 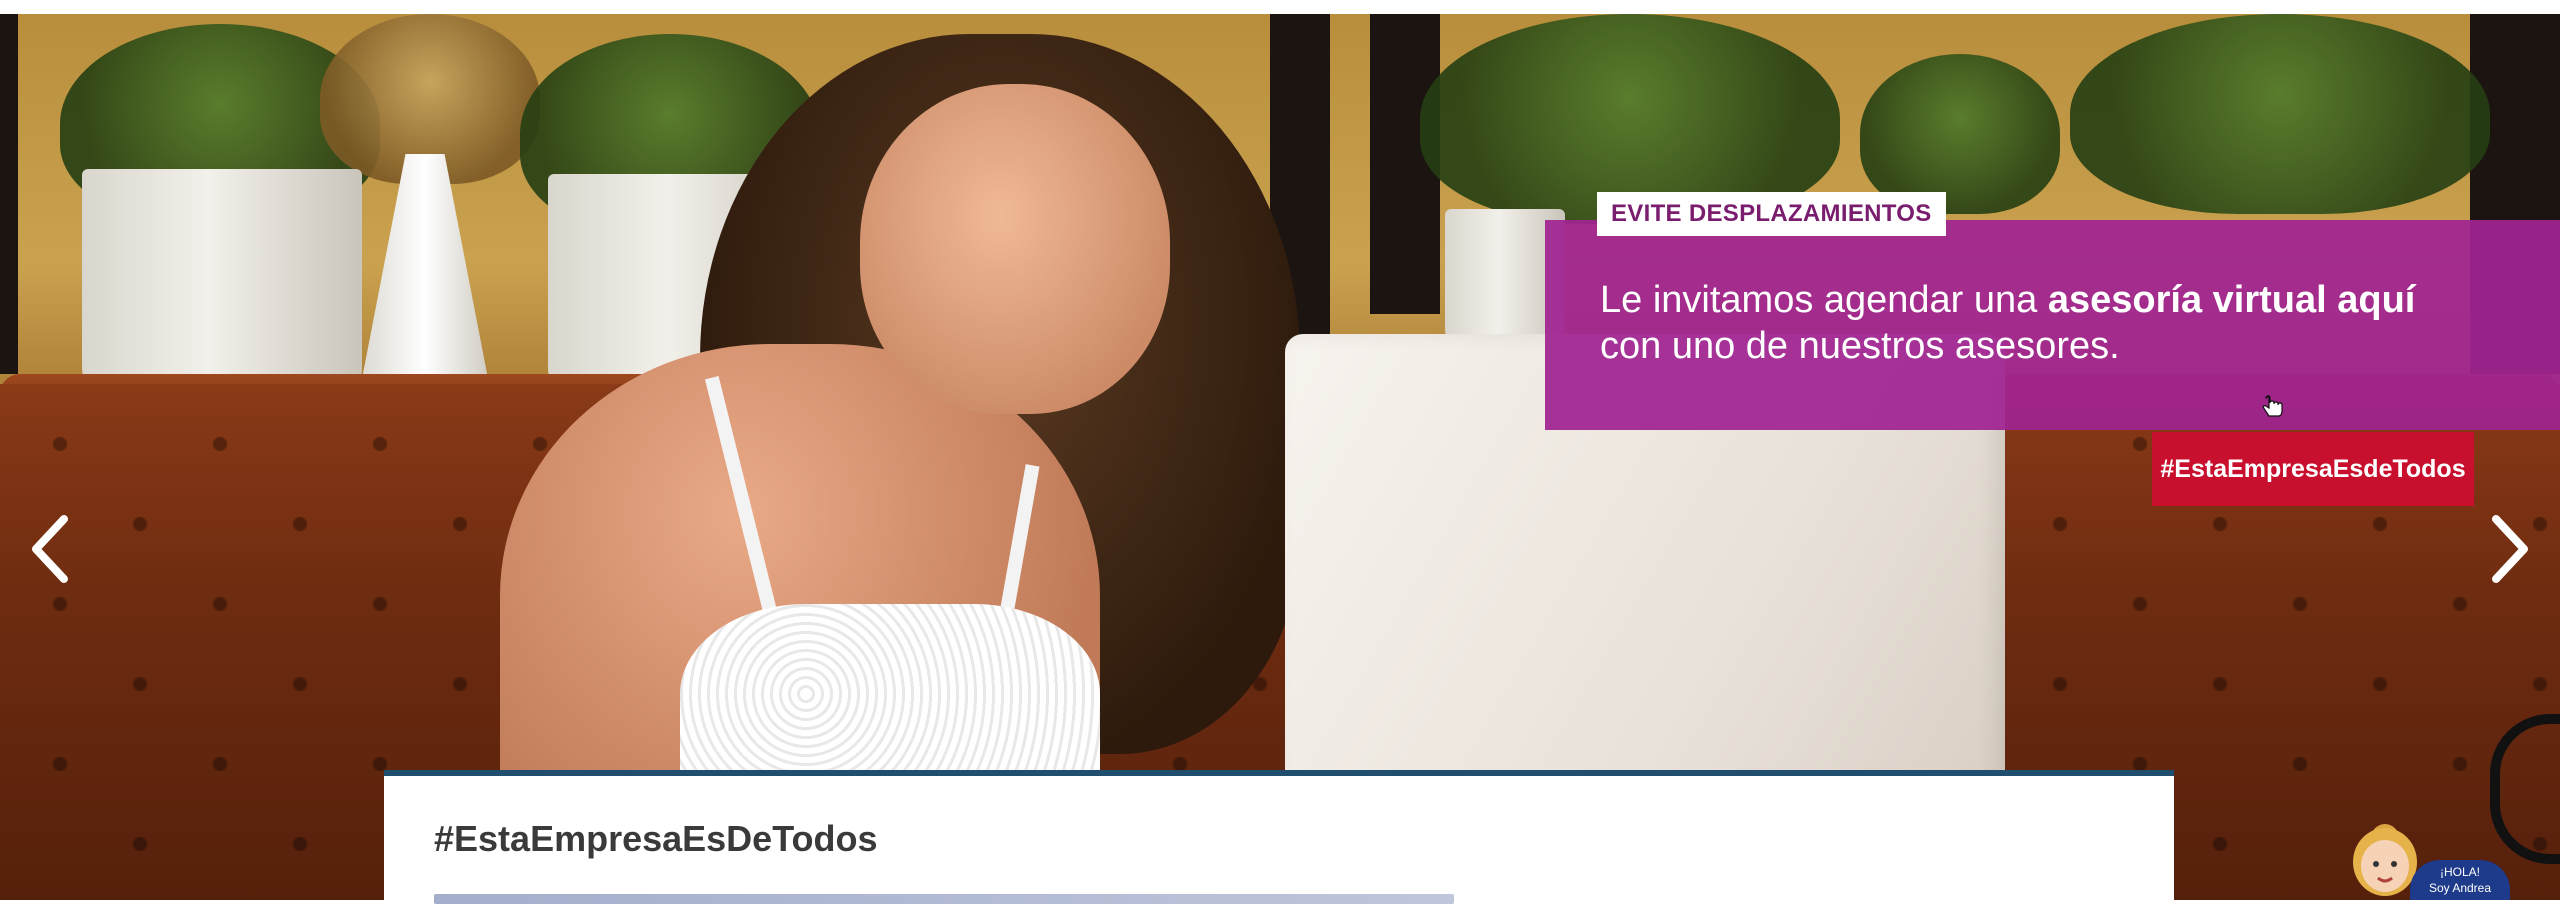 What do you see at coordinates (1015, 249) in the screenshot?
I see `woman-face` at bounding box center [1015, 249].